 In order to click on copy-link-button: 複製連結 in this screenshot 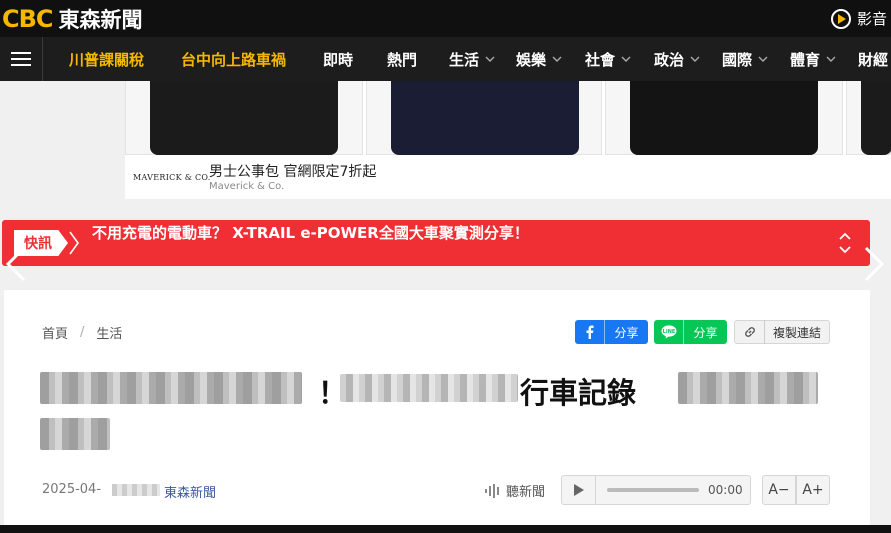, I will do `click(782, 332)`.